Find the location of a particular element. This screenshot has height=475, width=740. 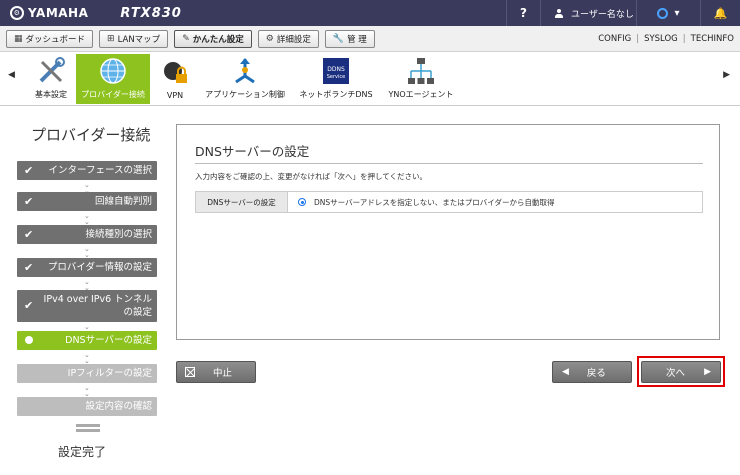

tab-management: 🔧 管 理 is located at coordinates (349, 38).